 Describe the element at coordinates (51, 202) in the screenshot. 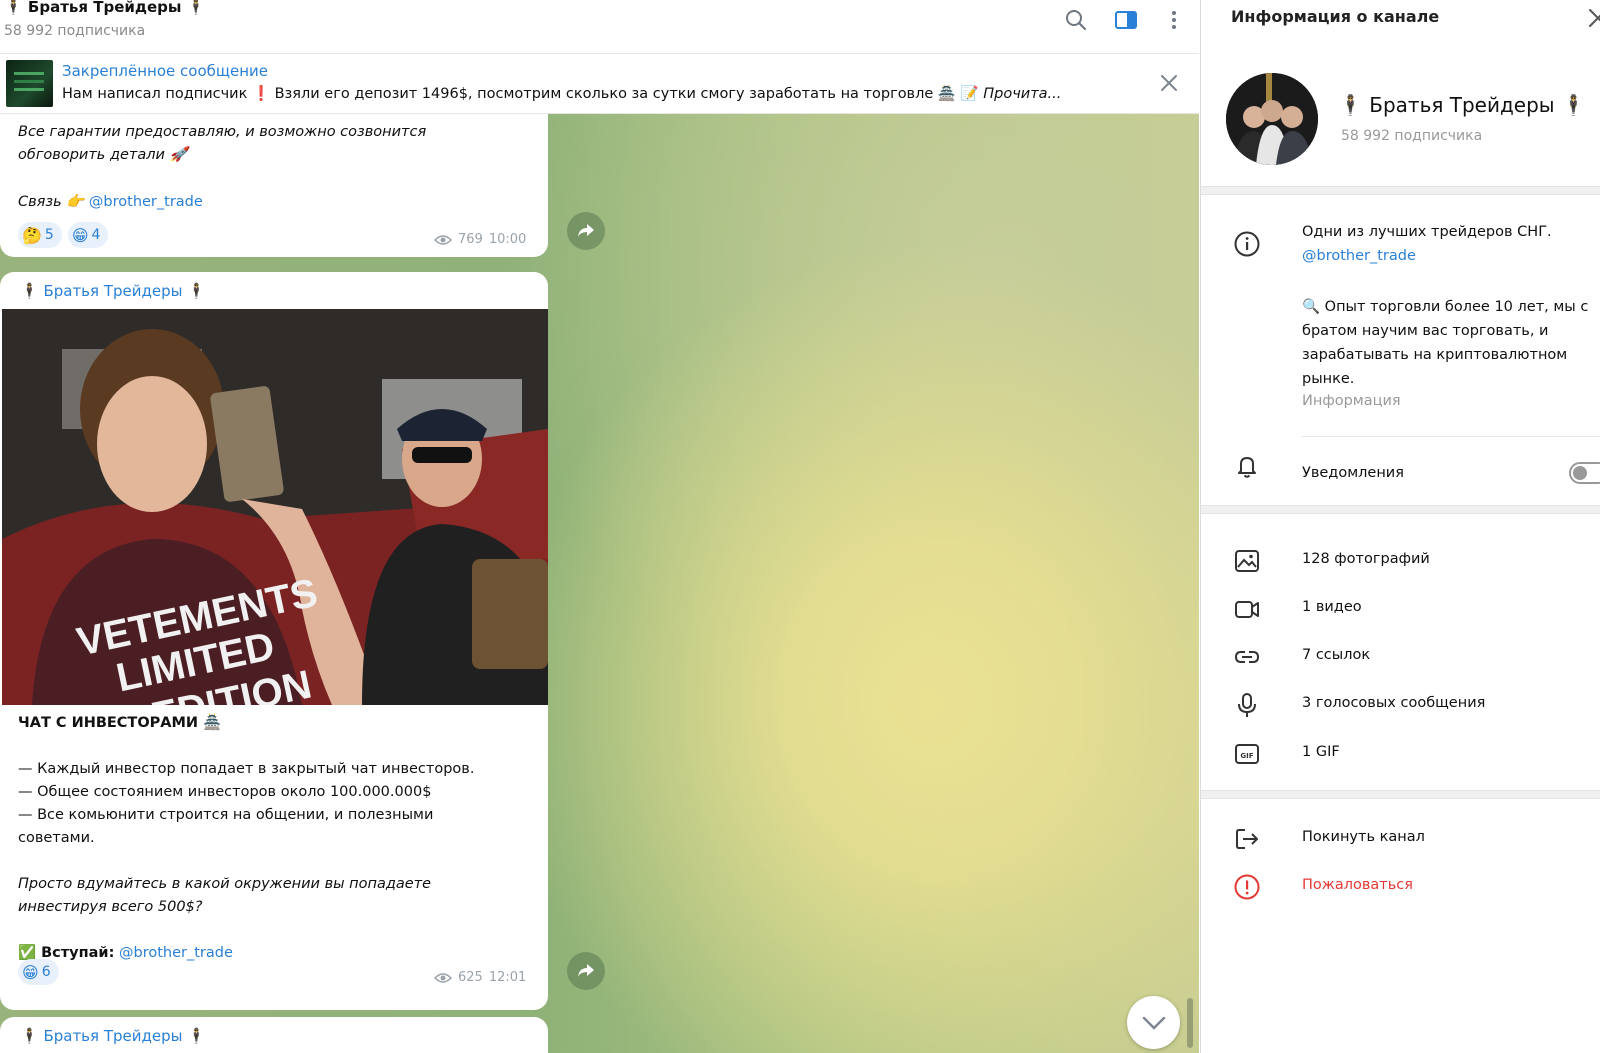

I see `contact-label: Связь 👉` at that location.